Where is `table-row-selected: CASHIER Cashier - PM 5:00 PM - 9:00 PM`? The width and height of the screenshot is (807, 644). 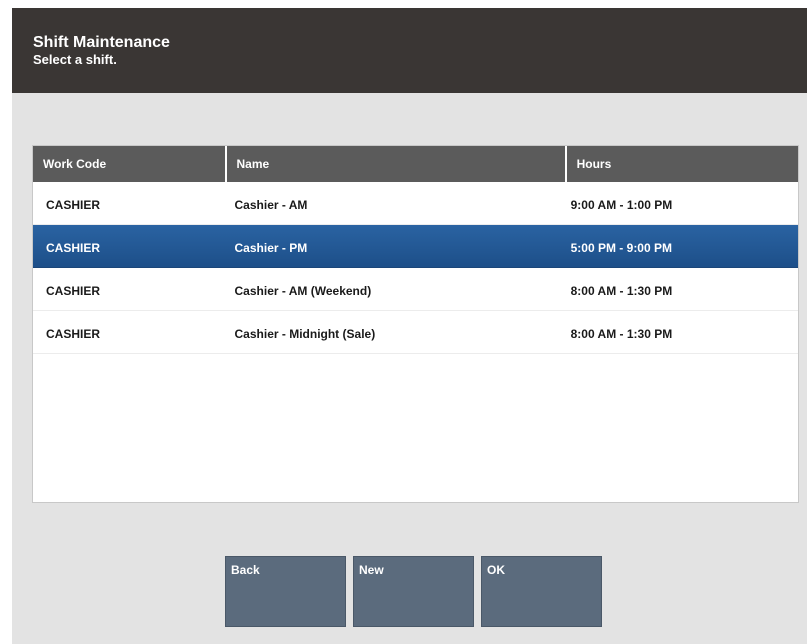
table-row-selected: CASHIER Cashier - PM 5:00 PM - 9:00 PM is located at coordinates (415, 246).